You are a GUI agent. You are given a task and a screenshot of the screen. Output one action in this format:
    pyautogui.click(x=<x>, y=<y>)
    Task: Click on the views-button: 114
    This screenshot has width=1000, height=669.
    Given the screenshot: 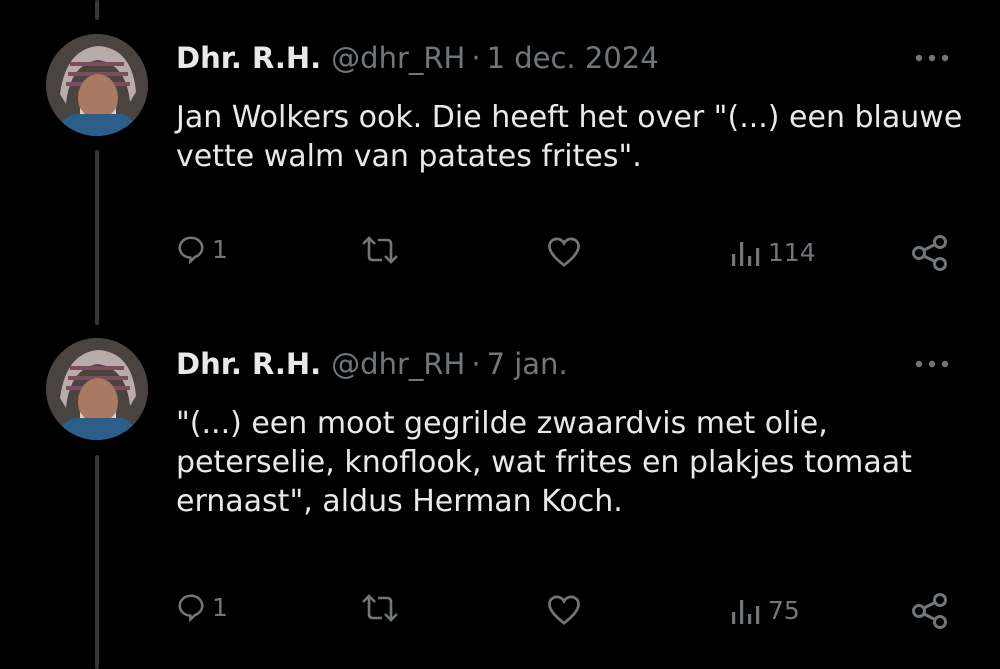 What is the action you would take?
    pyautogui.click(x=773, y=252)
    